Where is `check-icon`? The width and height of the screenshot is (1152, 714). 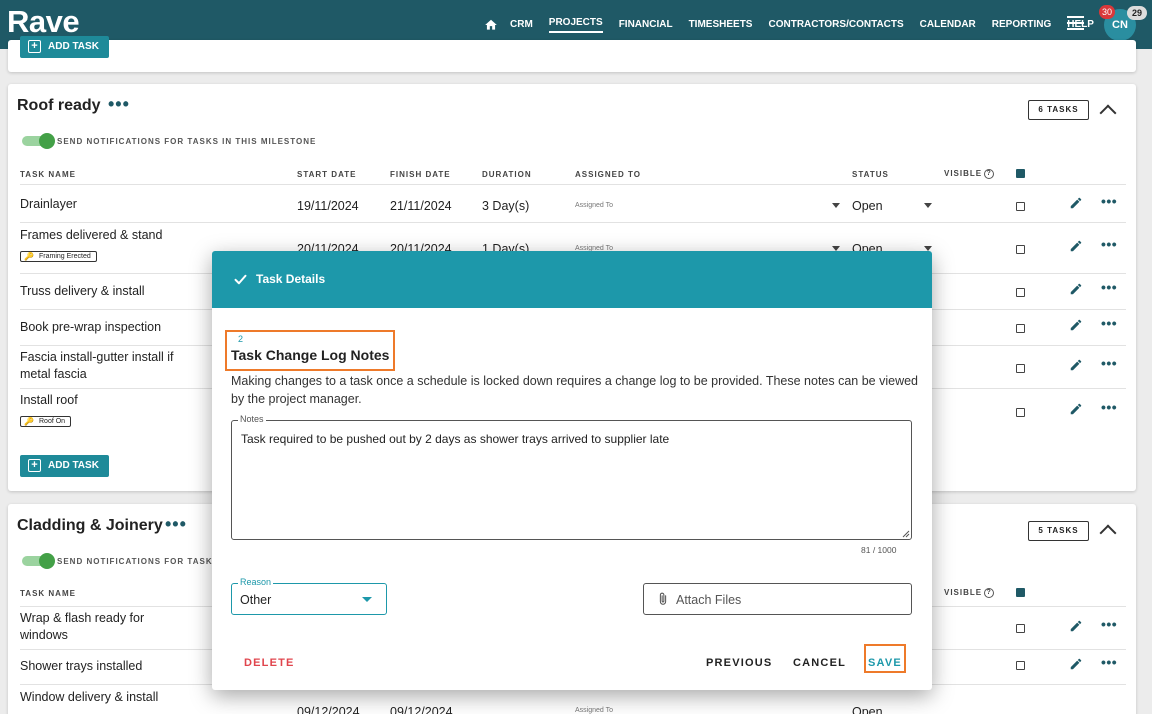 check-icon is located at coordinates (240, 279).